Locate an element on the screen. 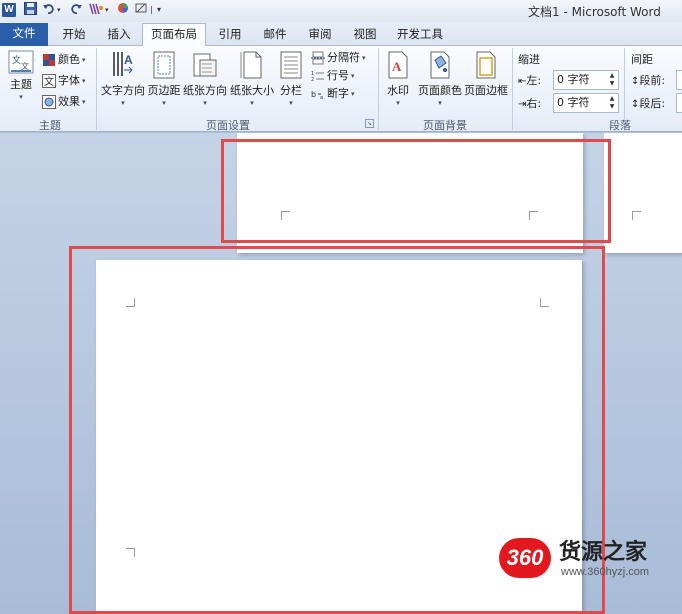  orientation-button: 纸张方向 ▾ is located at coordinates (205, 78).